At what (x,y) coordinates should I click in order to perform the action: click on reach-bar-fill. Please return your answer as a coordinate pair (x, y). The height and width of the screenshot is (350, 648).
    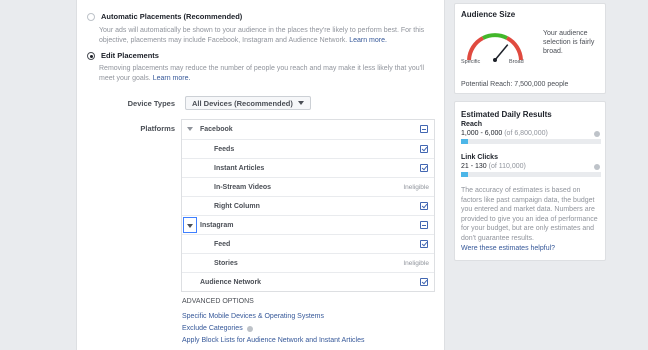
    Looking at the image, I should click on (464, 141).